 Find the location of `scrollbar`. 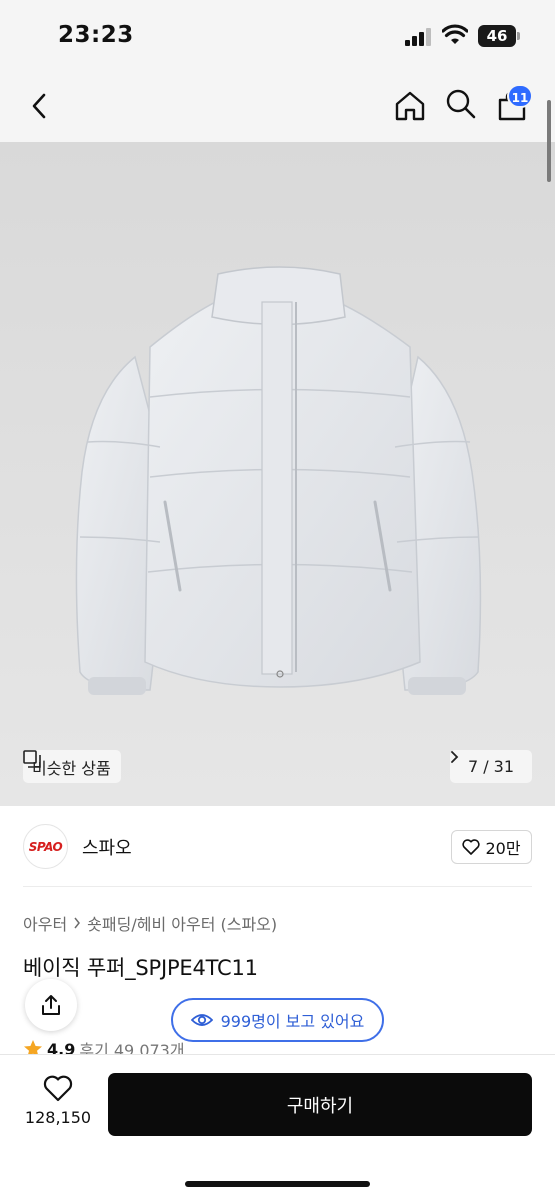

scrollbar is located at coordinates (549, 141).